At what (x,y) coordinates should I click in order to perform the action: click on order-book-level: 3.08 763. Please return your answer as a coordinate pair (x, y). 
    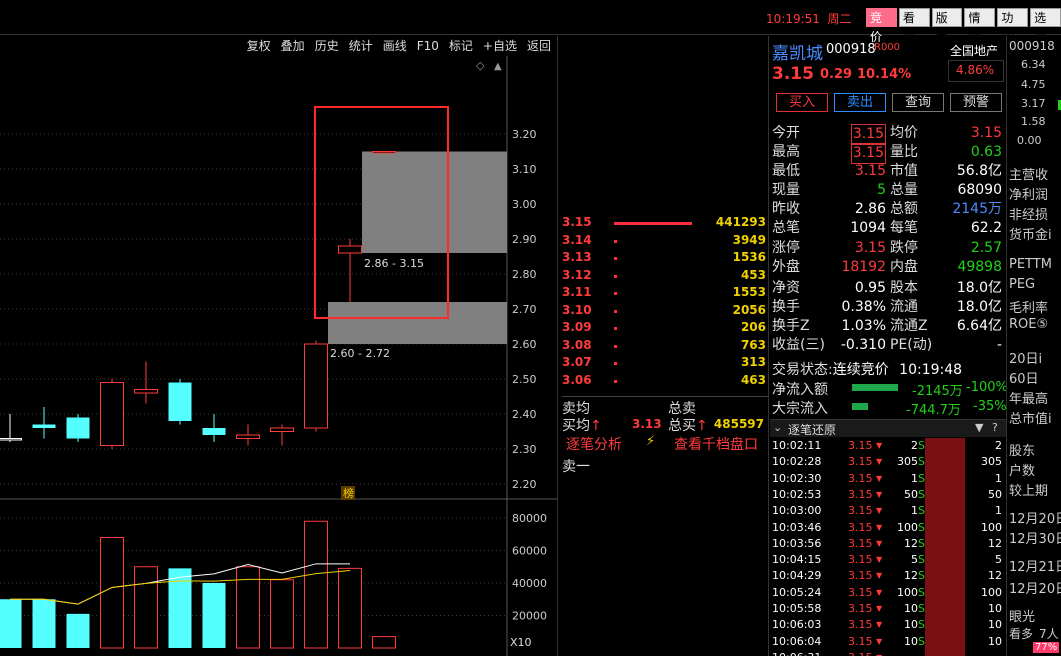
    Looking at the image, I should click on (665, 347).